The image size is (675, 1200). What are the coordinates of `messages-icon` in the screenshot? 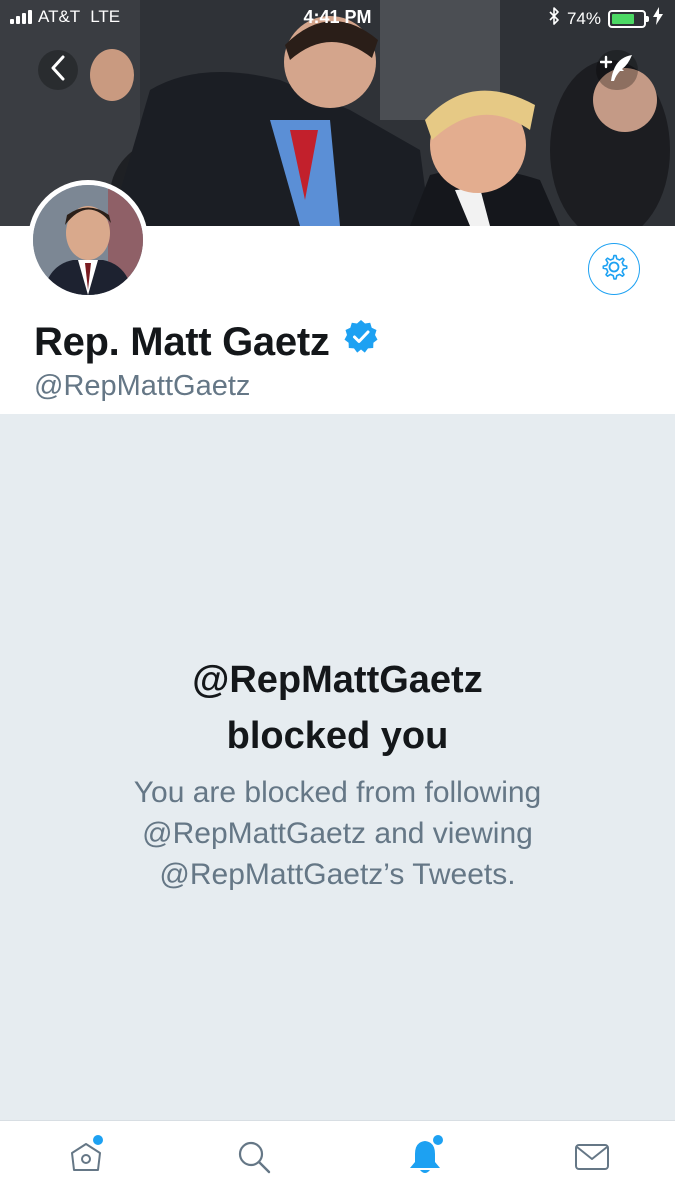 It's located at (592, 1159).